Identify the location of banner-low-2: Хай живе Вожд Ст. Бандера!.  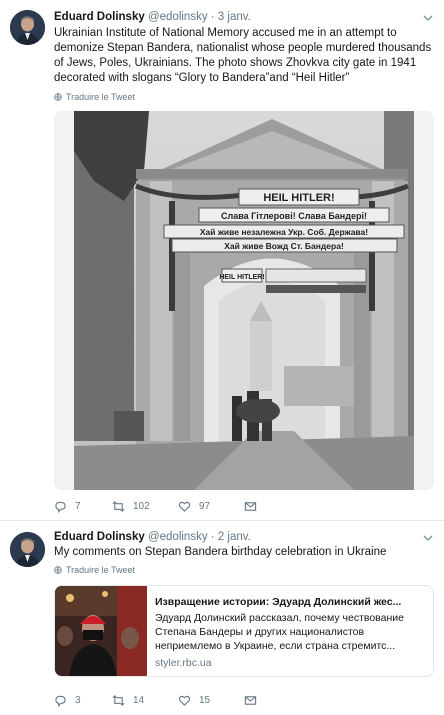
(284, 246).